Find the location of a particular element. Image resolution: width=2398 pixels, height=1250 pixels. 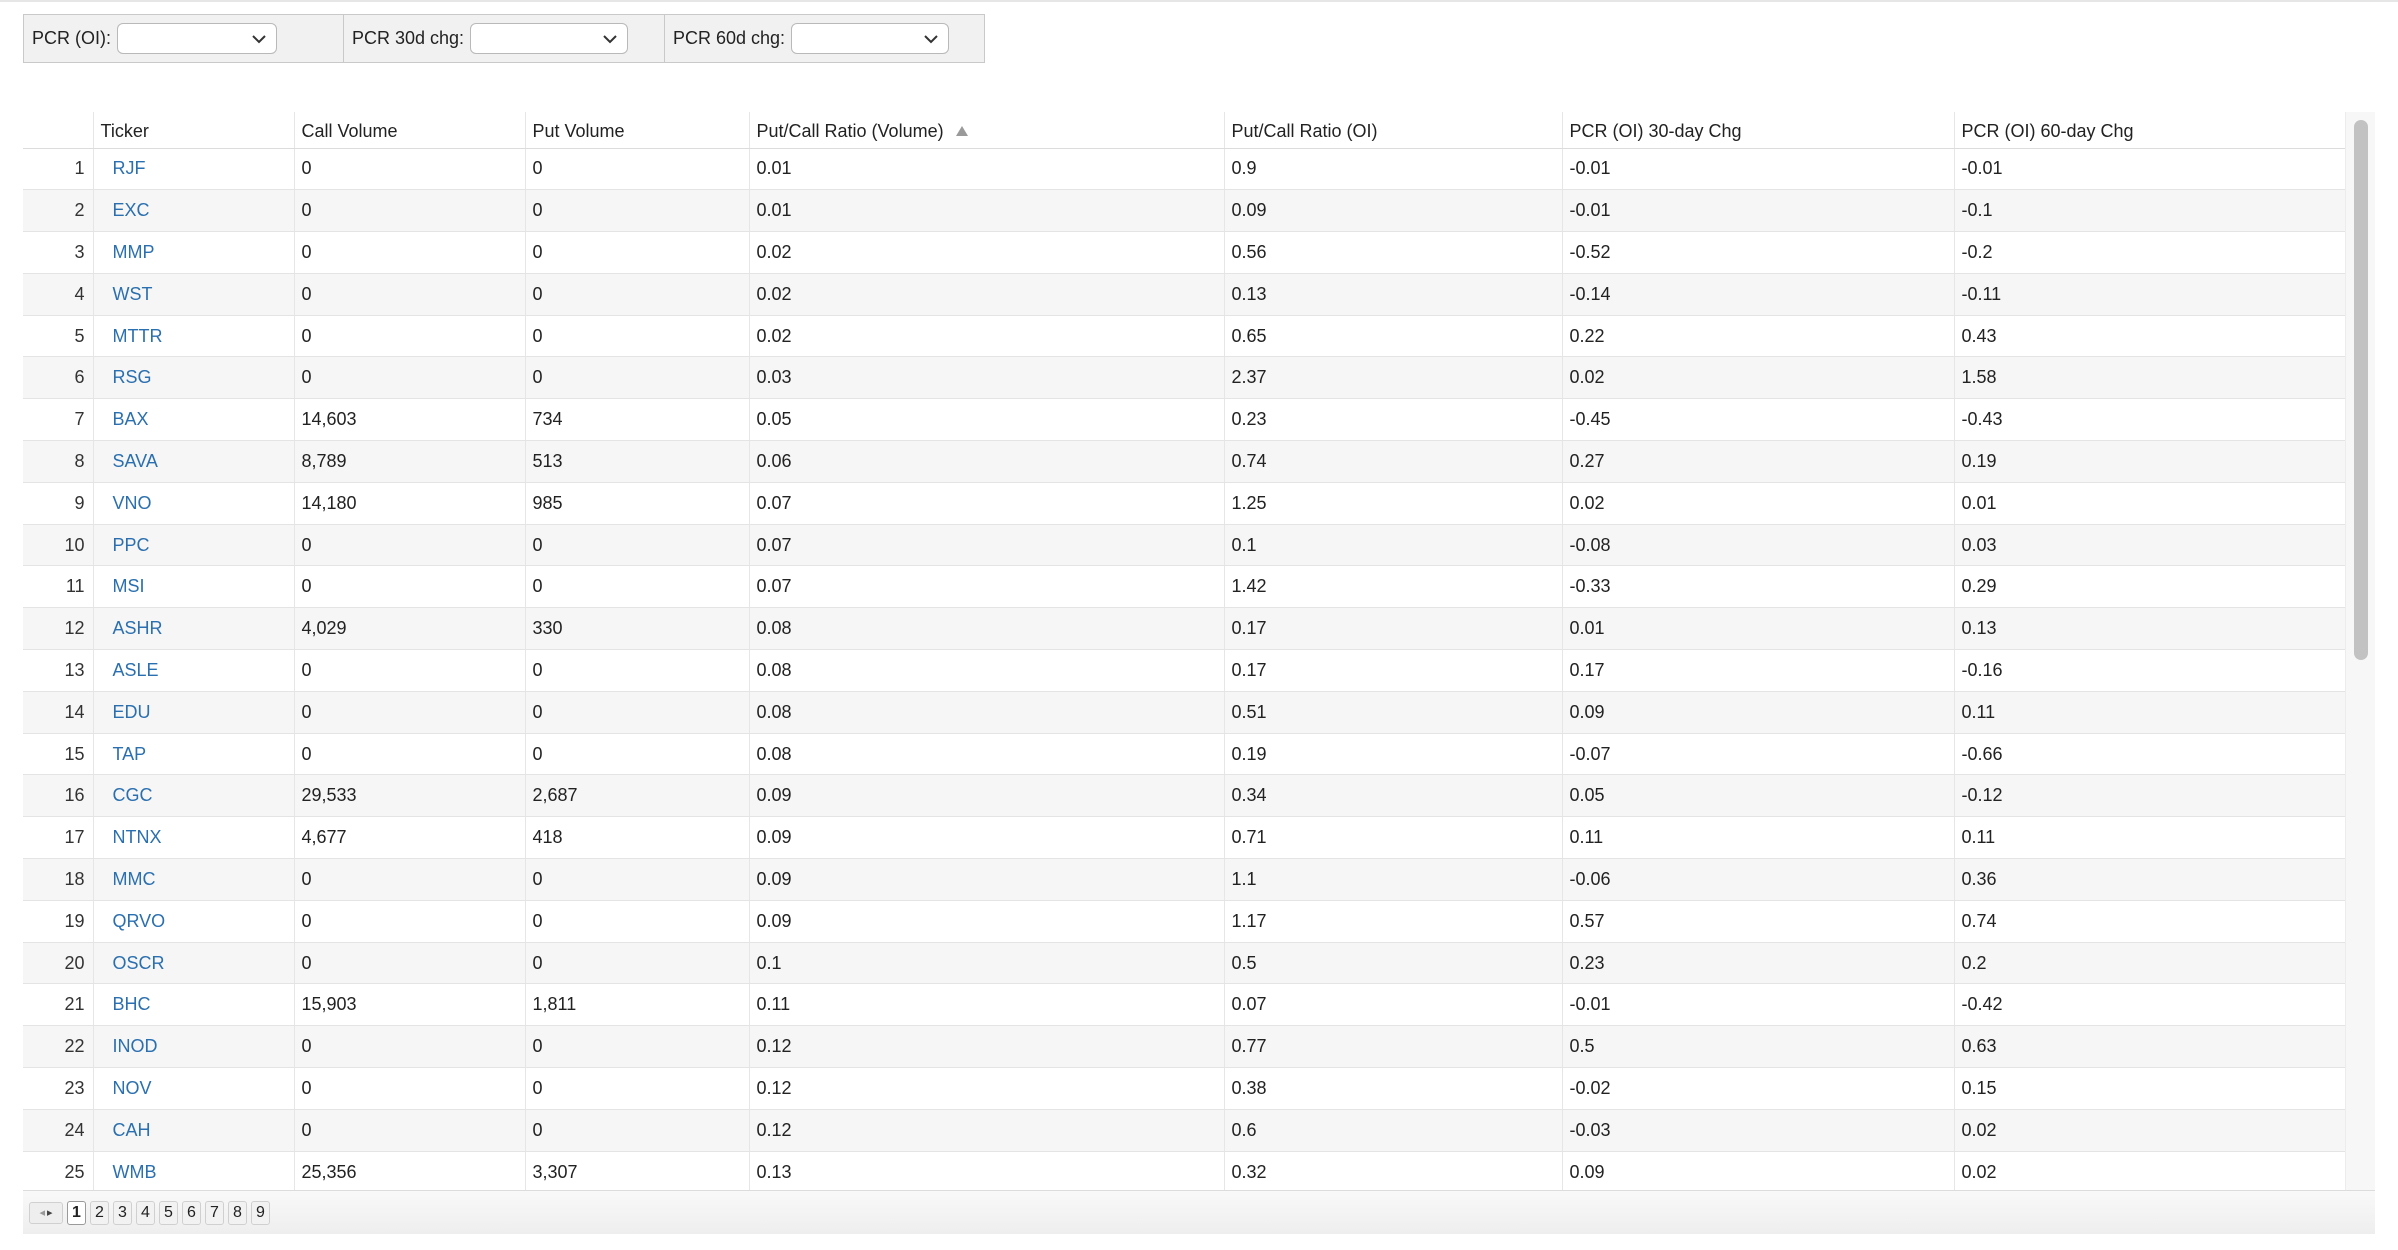

pcr-oi-select is located at coordinates (197, 38).